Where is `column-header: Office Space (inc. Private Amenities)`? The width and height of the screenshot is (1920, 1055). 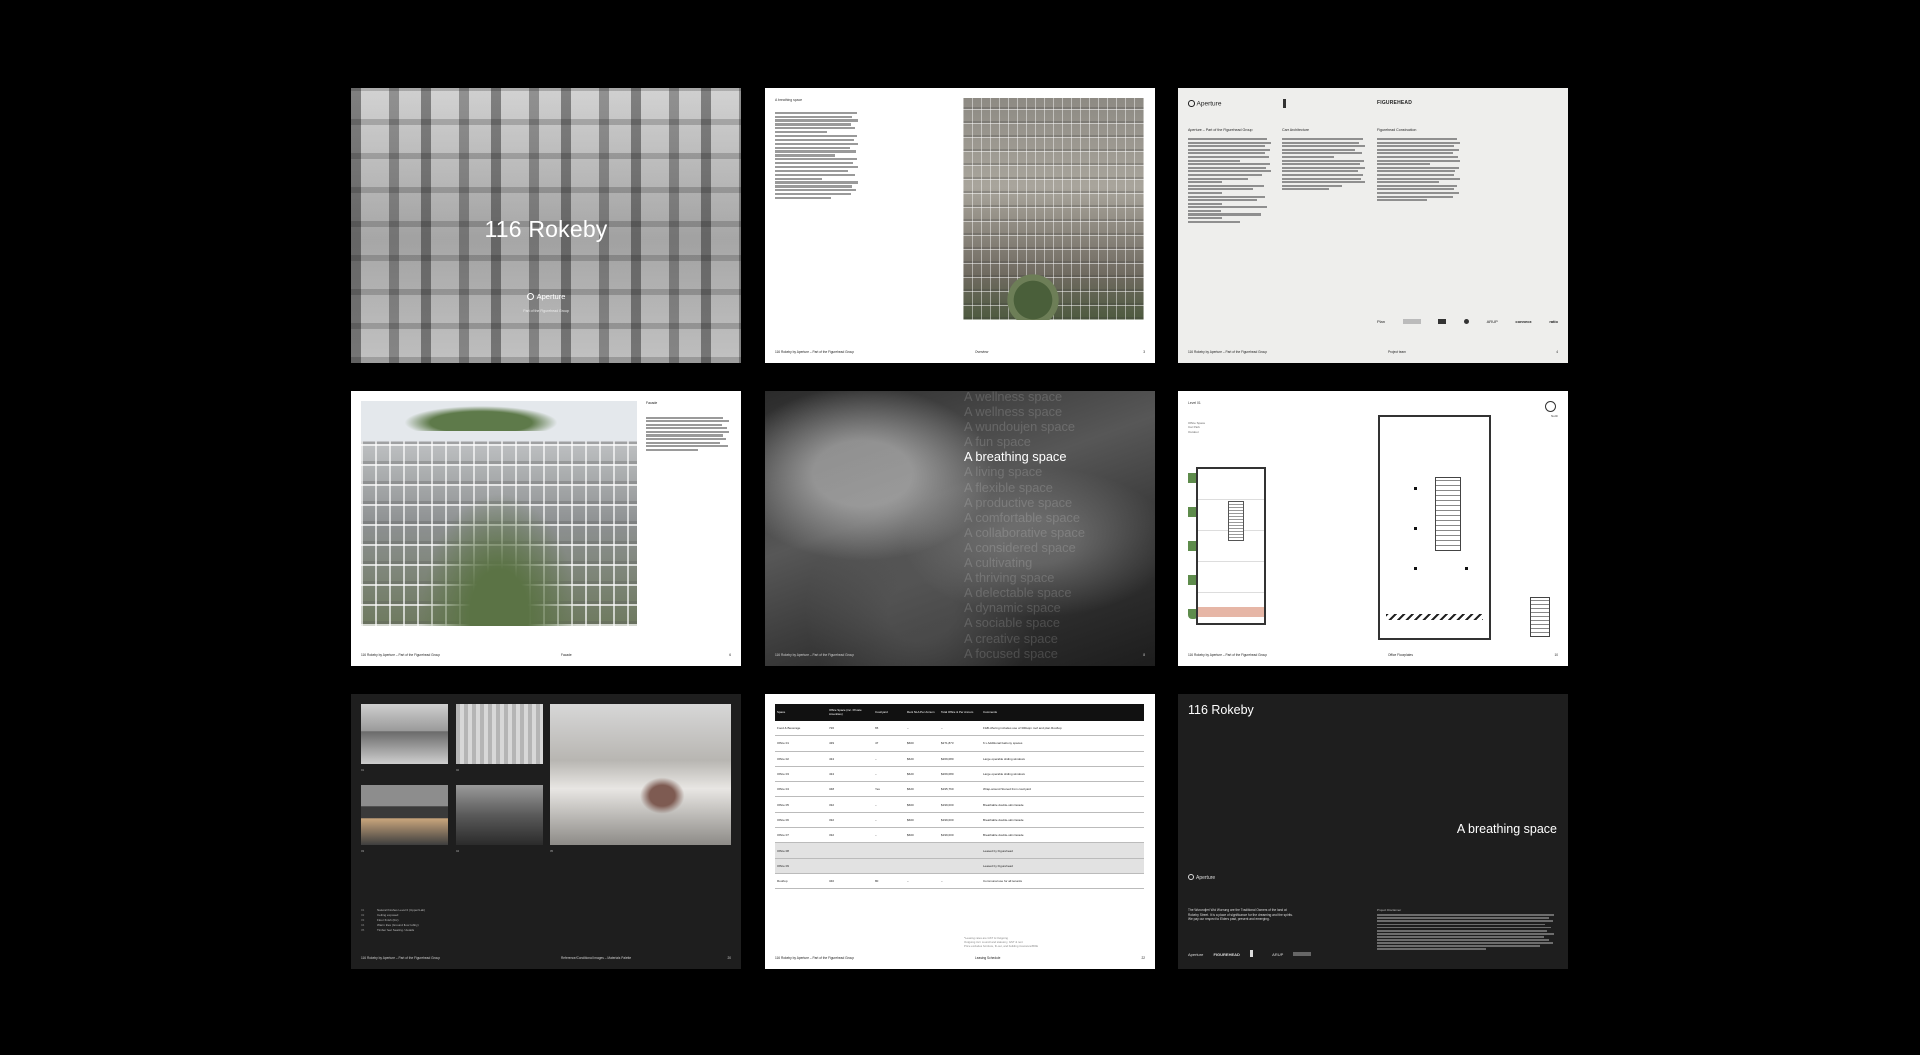 column-header: Office Space (inc. Private Amenities) is located at coordinates (850, 712).